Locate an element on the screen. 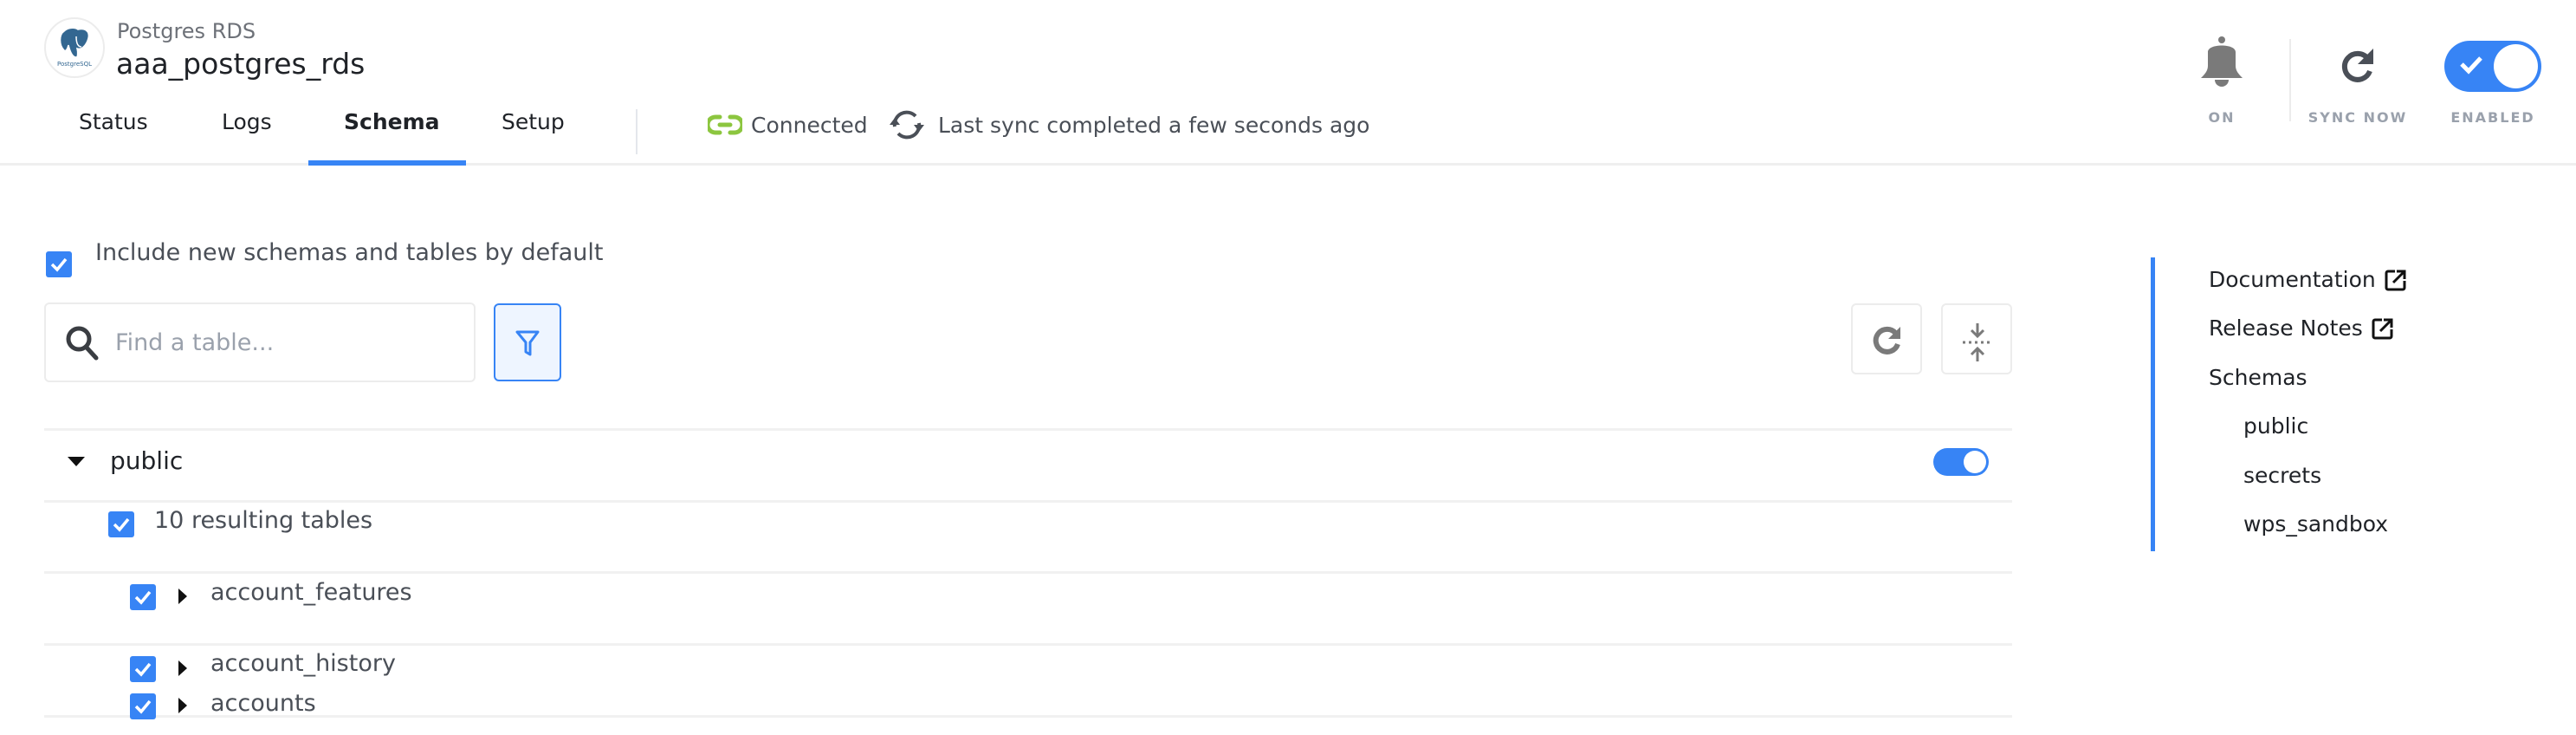  sync-cycle-icon is located at coordinates (907, 125).